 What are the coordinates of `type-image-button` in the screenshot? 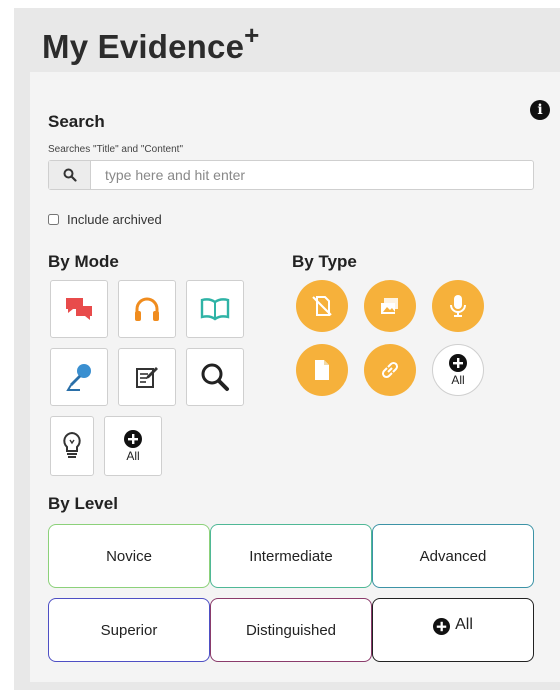 It's located at (390, 306).